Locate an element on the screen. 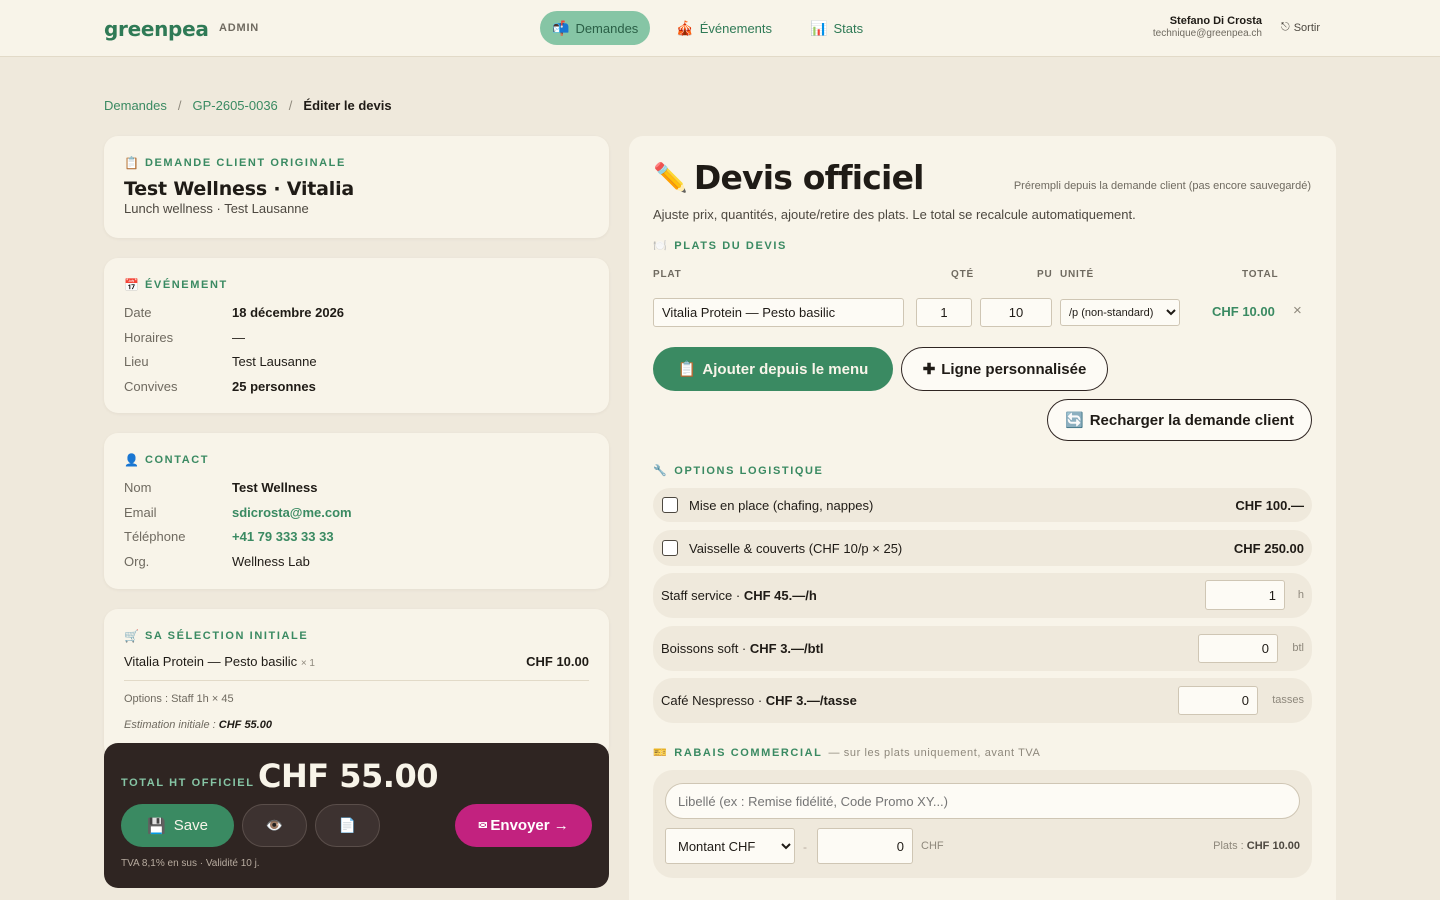  reload-request-button: 🔄 Recharger la demande client is located at coordinates (1179, 420).